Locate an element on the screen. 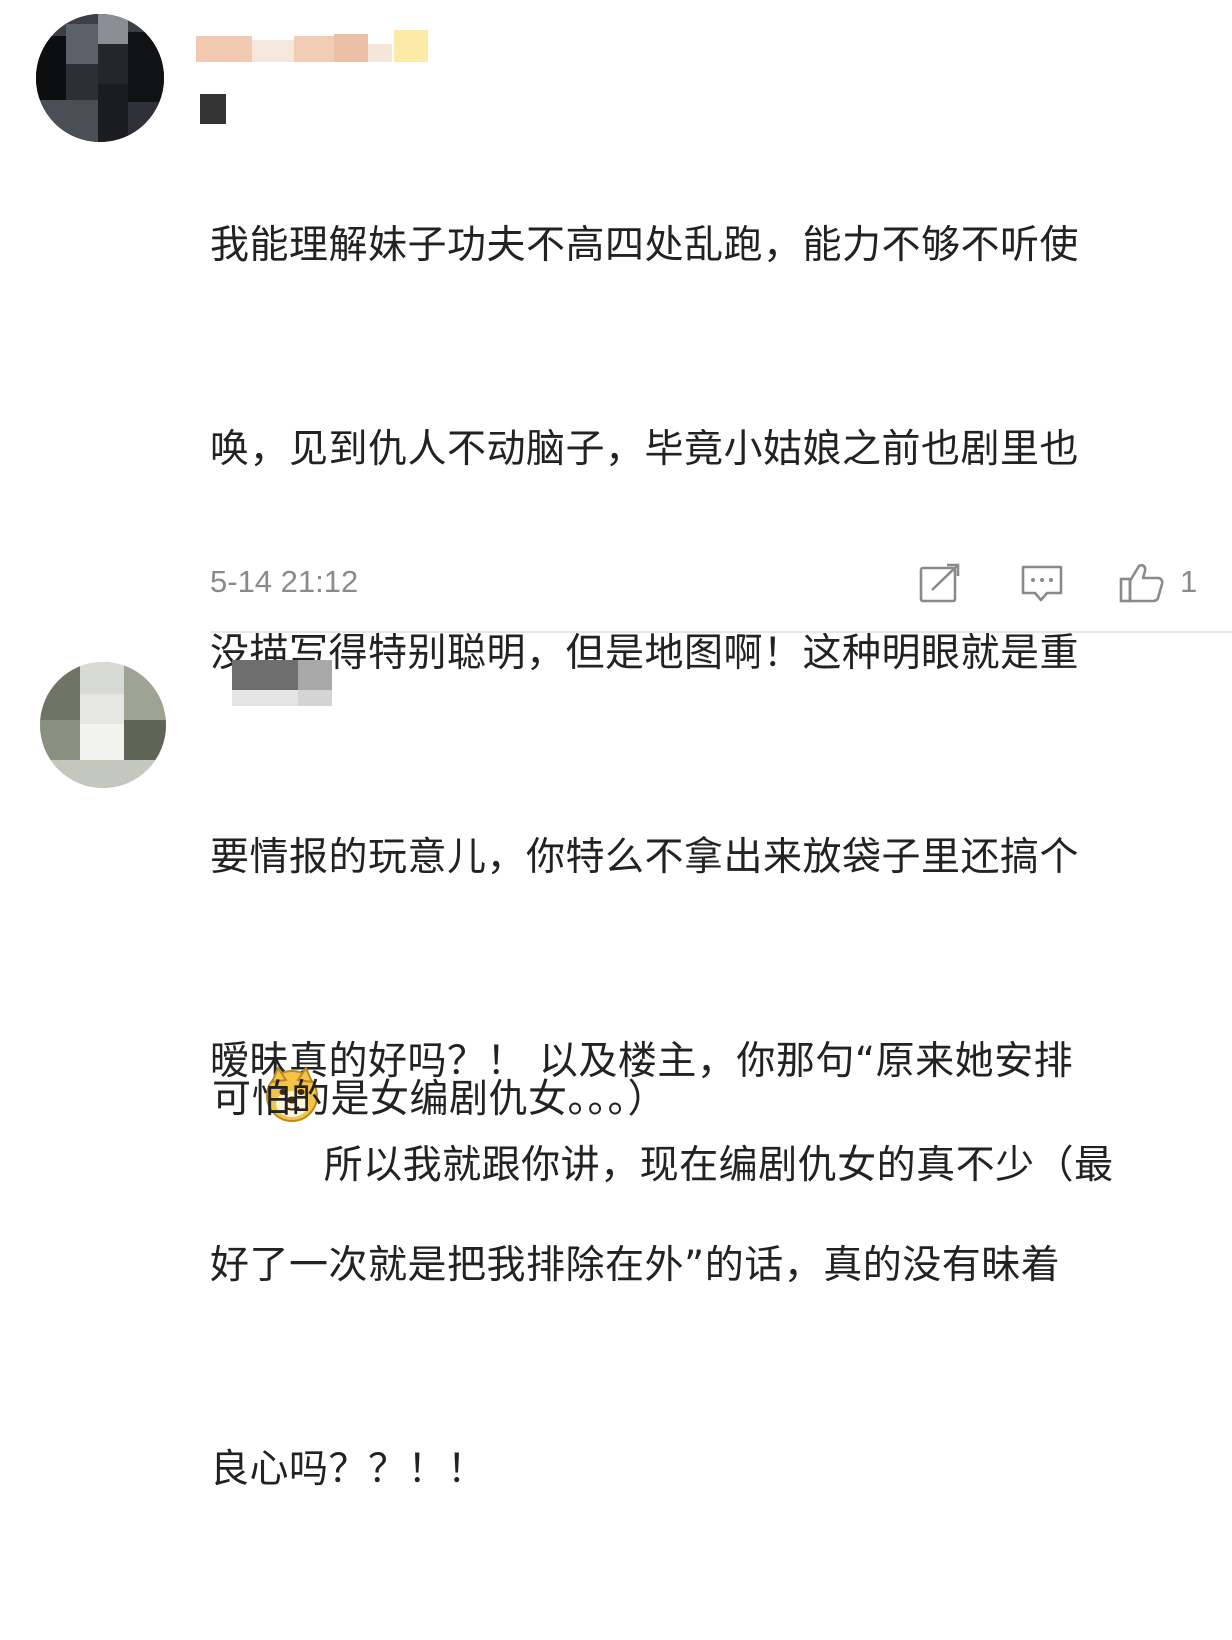 The width and height of the screenshot is (1232, 1640). comment-text-segment: 所以我就跟你讲，现在编剧仇女的真不少（最 is located at coordinates (718, 1165).